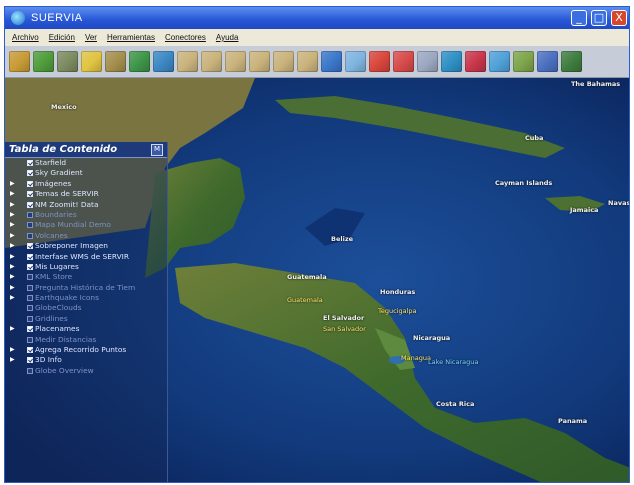 This screenshot has height=485, width=634. What do you see at coordinates (43, 61) in the screenshot?
I see `terrain-icon` at bounding box center [43, 61].